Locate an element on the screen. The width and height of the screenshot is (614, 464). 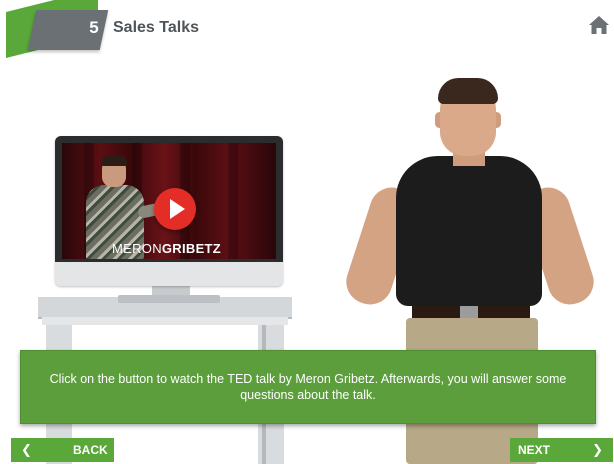
chevron-left-icon: ❮ is located at coordinates (26, 449).